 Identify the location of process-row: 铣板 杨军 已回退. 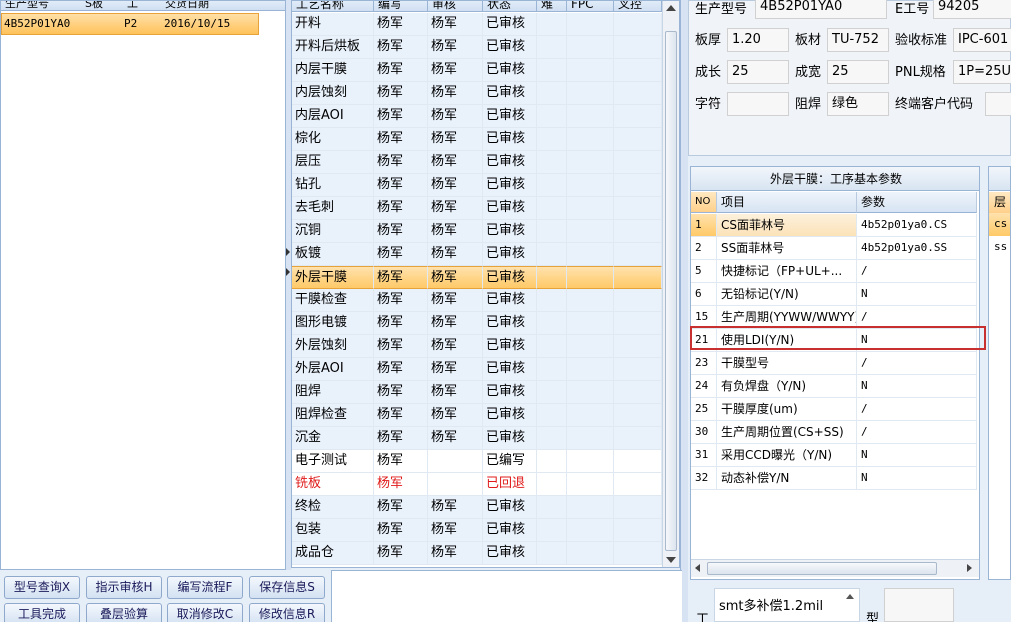
(477, 484).